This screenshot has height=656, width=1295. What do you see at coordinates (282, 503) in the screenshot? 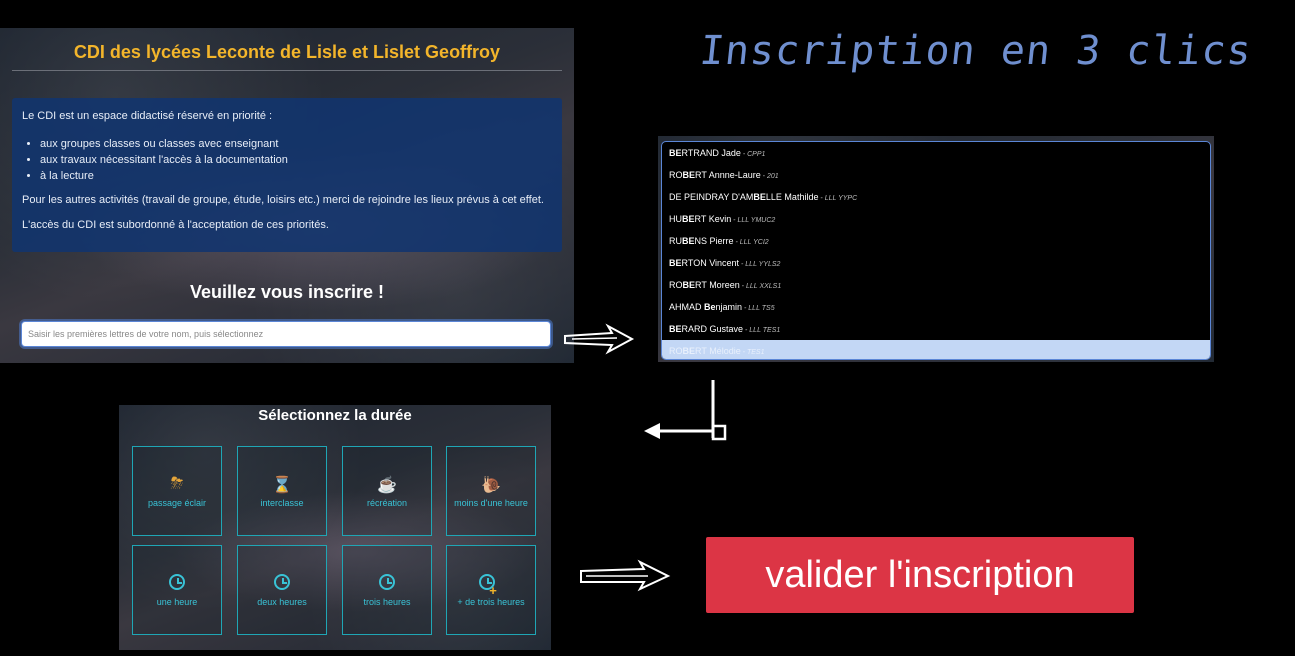
I see `duration-option-label: interclasse` at bounding box center [282, 503].